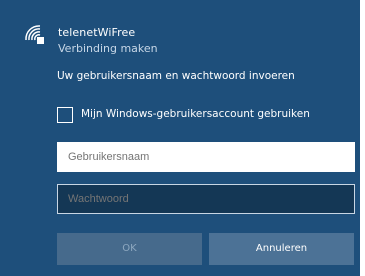  What do you see at coordinates (195, 114) in the screenshot?
I see `use-windows-account-label: Mijn Windows-gebruikersaccount gebruiken` at bounding box center [195, 114].